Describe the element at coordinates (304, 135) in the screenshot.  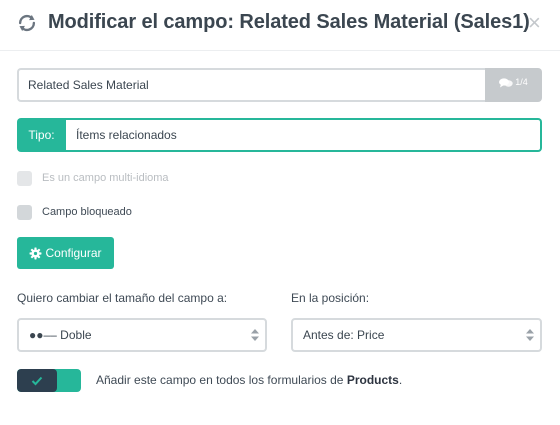
I see `field-type-value: Ítems relacionados` at that location.